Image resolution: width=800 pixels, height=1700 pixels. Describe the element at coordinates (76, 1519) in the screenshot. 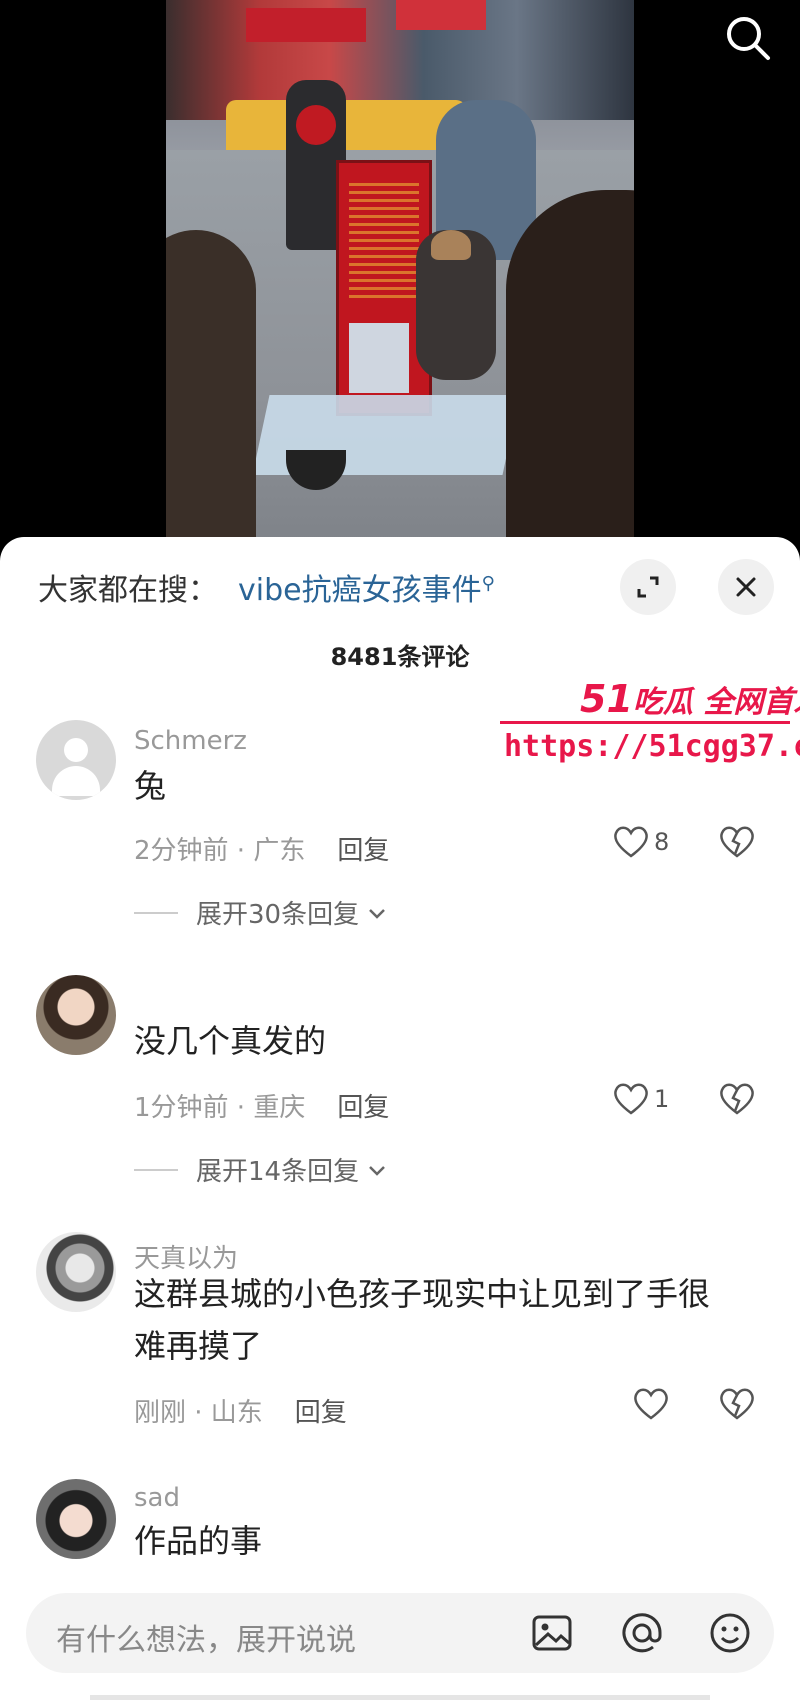

I see `bear-avatar` at that location.